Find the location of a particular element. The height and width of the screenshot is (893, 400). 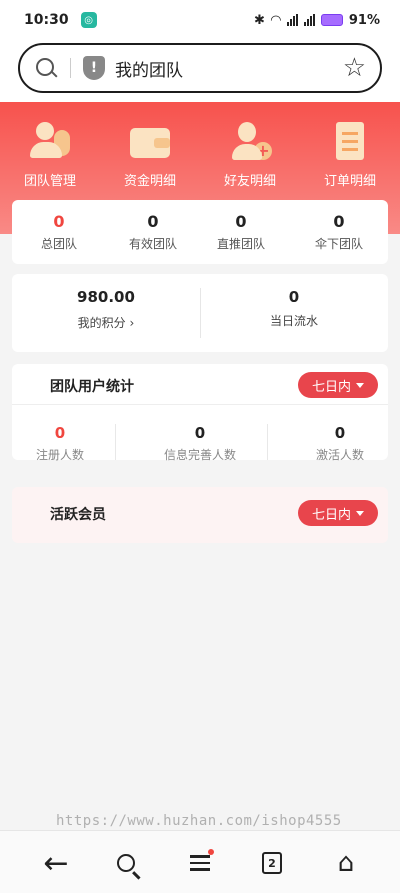

nav-fund-details: 资金明细 is located at coordinates (150, 155).